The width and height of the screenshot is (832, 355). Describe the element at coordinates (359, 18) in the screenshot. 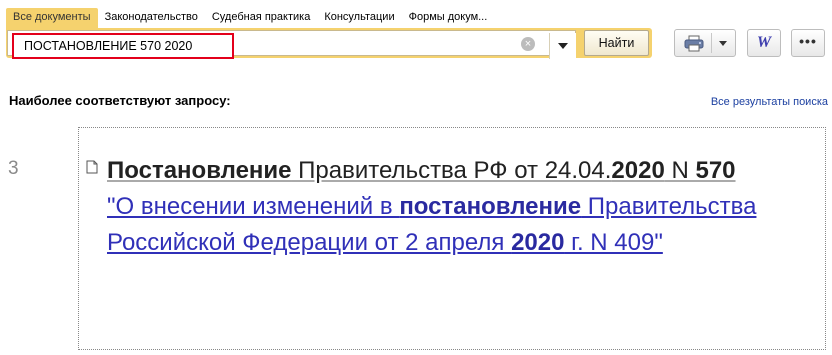

I see `tab-consultations: Консультации` at that location.